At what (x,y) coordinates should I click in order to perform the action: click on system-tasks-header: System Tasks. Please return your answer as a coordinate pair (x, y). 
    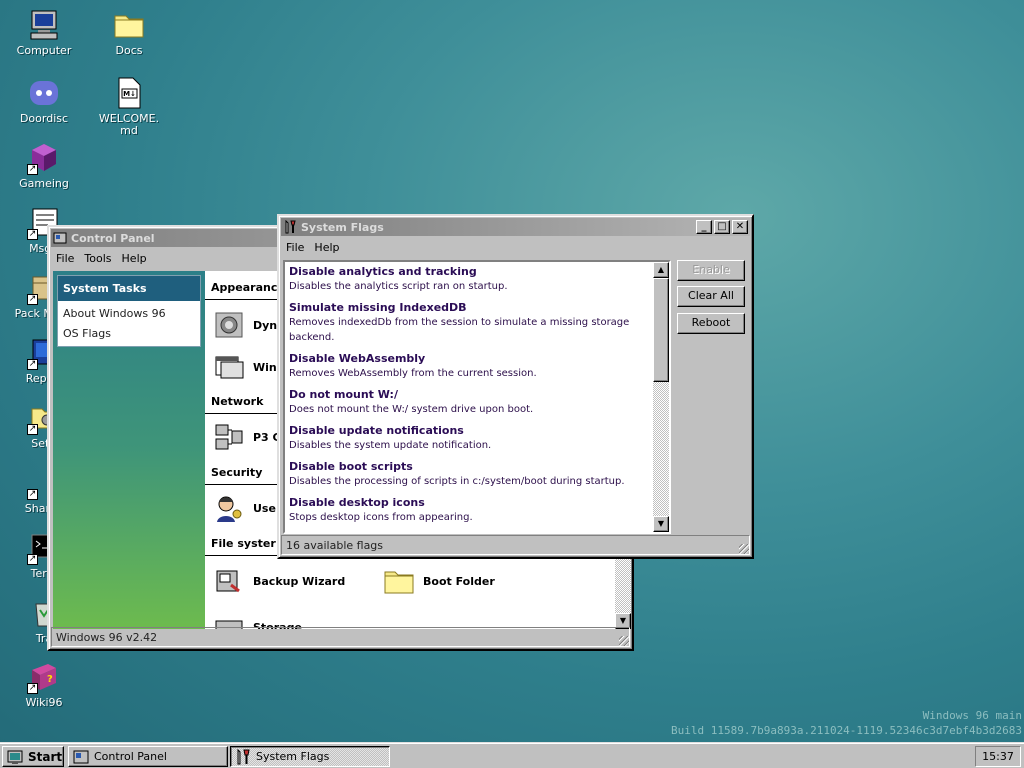
    Looking at the image, I should click on (129, 288).